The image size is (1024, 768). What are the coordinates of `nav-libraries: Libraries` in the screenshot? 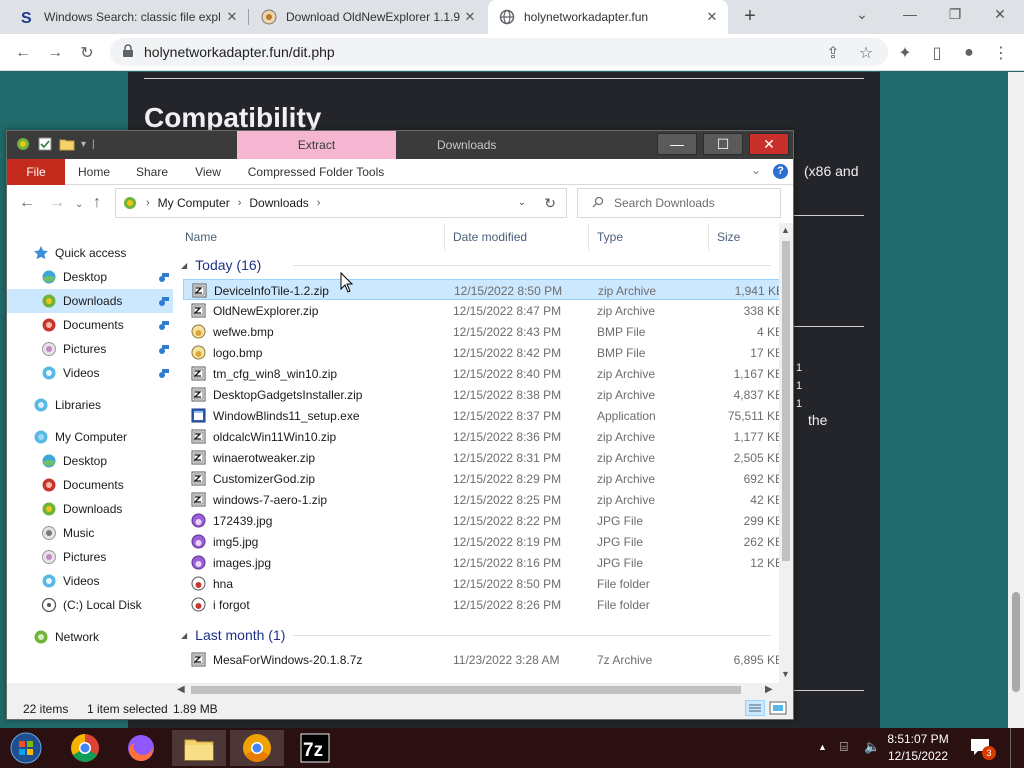 It's located at (90, 405).